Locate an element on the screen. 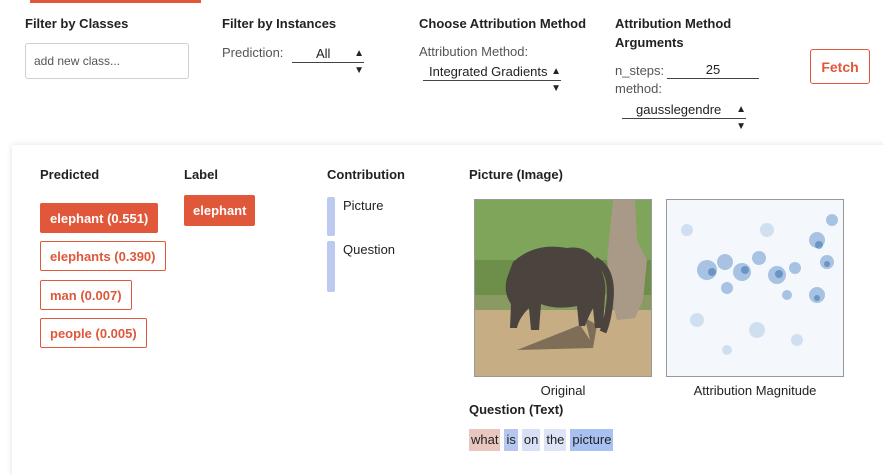 The width and height of the screenshot is (883, 475). method-arg-label: method: is located at coordinates (638, 88).